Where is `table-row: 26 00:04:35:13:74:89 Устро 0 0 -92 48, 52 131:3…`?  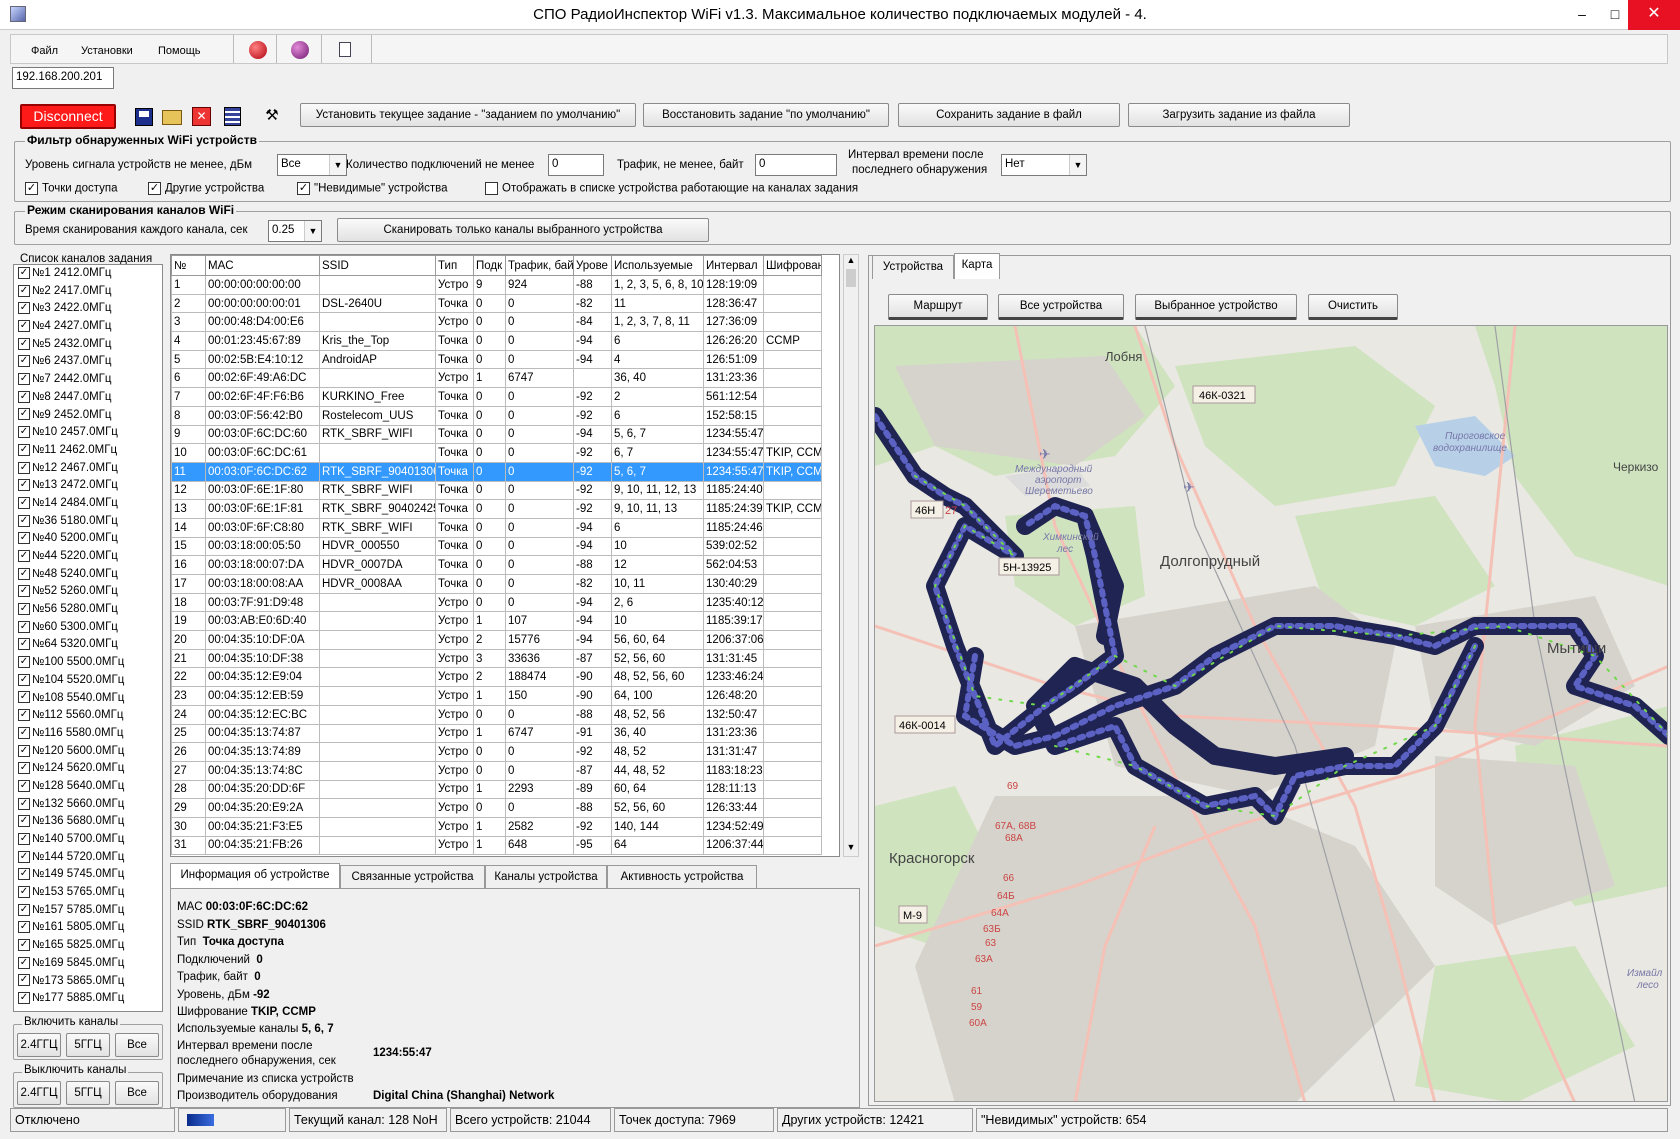
table-row: 26 00:04:35:13:74:89 Устро 0 0 -92 48, 52 131:3… is located at coordinates (496, 752).